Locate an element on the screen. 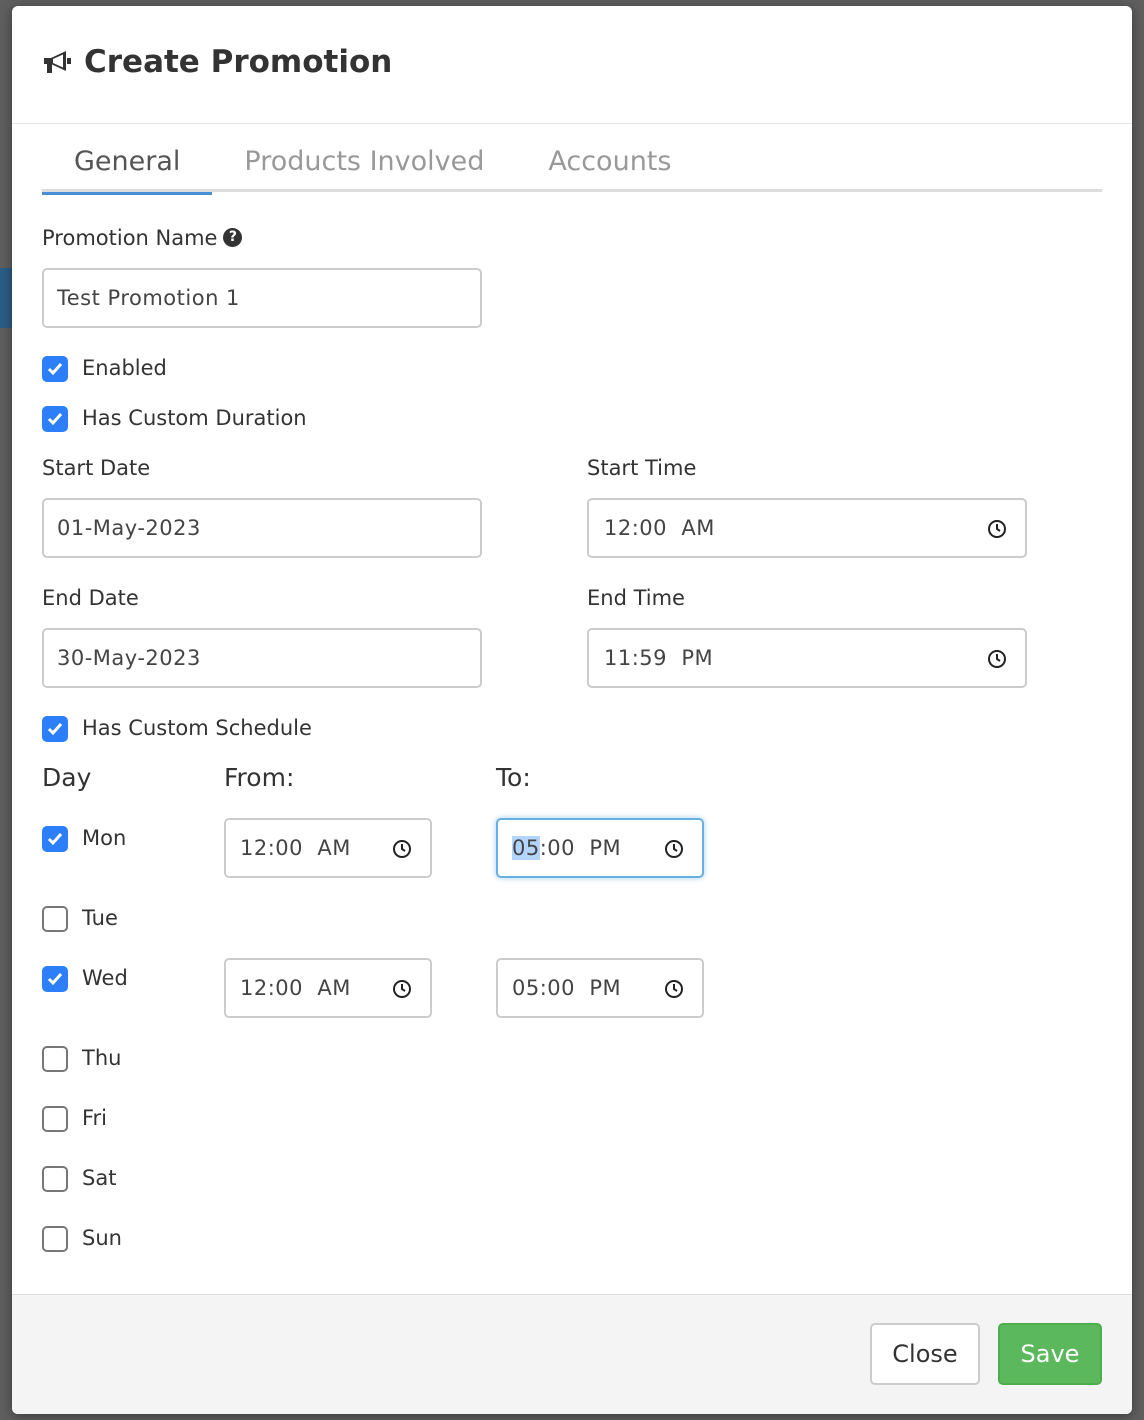 This screenshot has height=1420, width=1144. promotion-name-label-text: Promotion Name is located at coordinates (130, 238).